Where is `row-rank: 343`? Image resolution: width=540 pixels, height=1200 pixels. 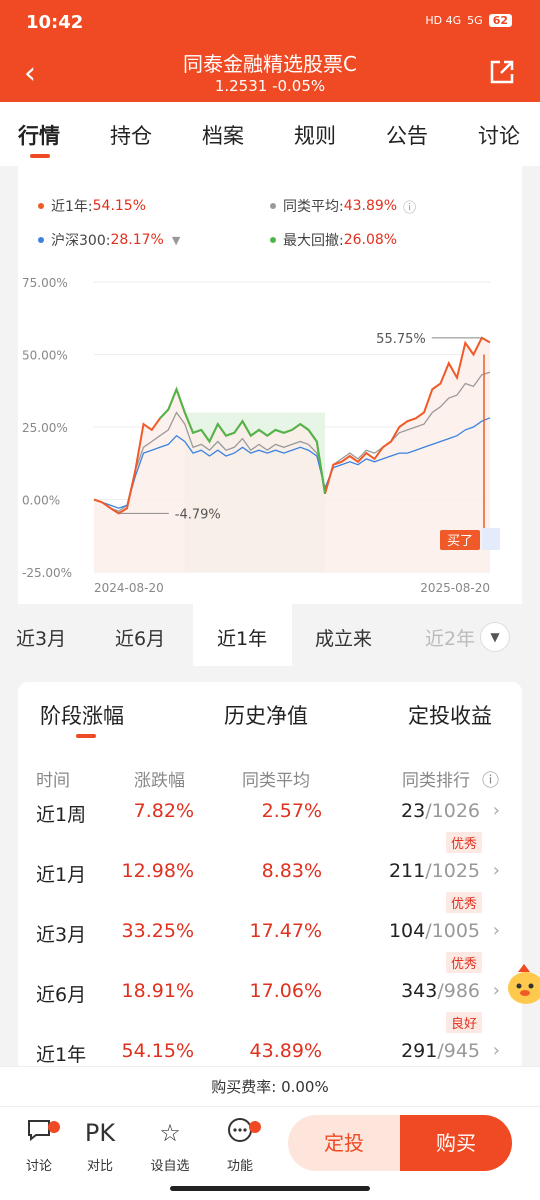
row-rank: 343 is located at coordinates (419, 991).